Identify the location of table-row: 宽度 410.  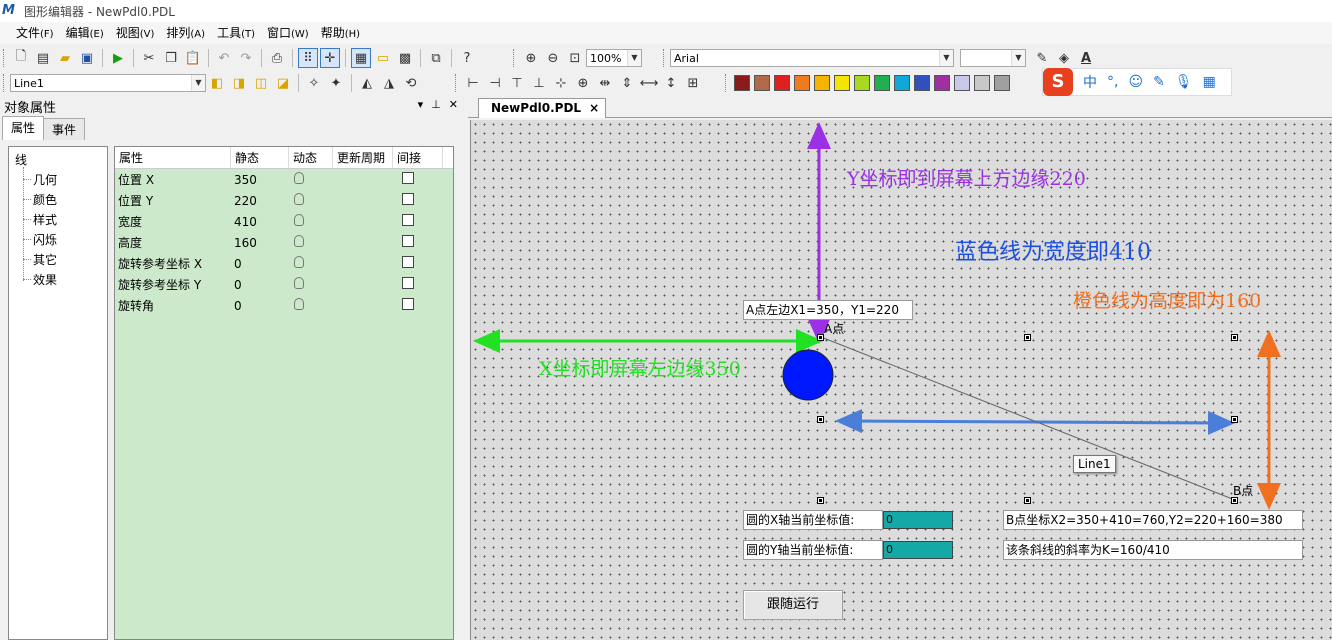
(284, 221).